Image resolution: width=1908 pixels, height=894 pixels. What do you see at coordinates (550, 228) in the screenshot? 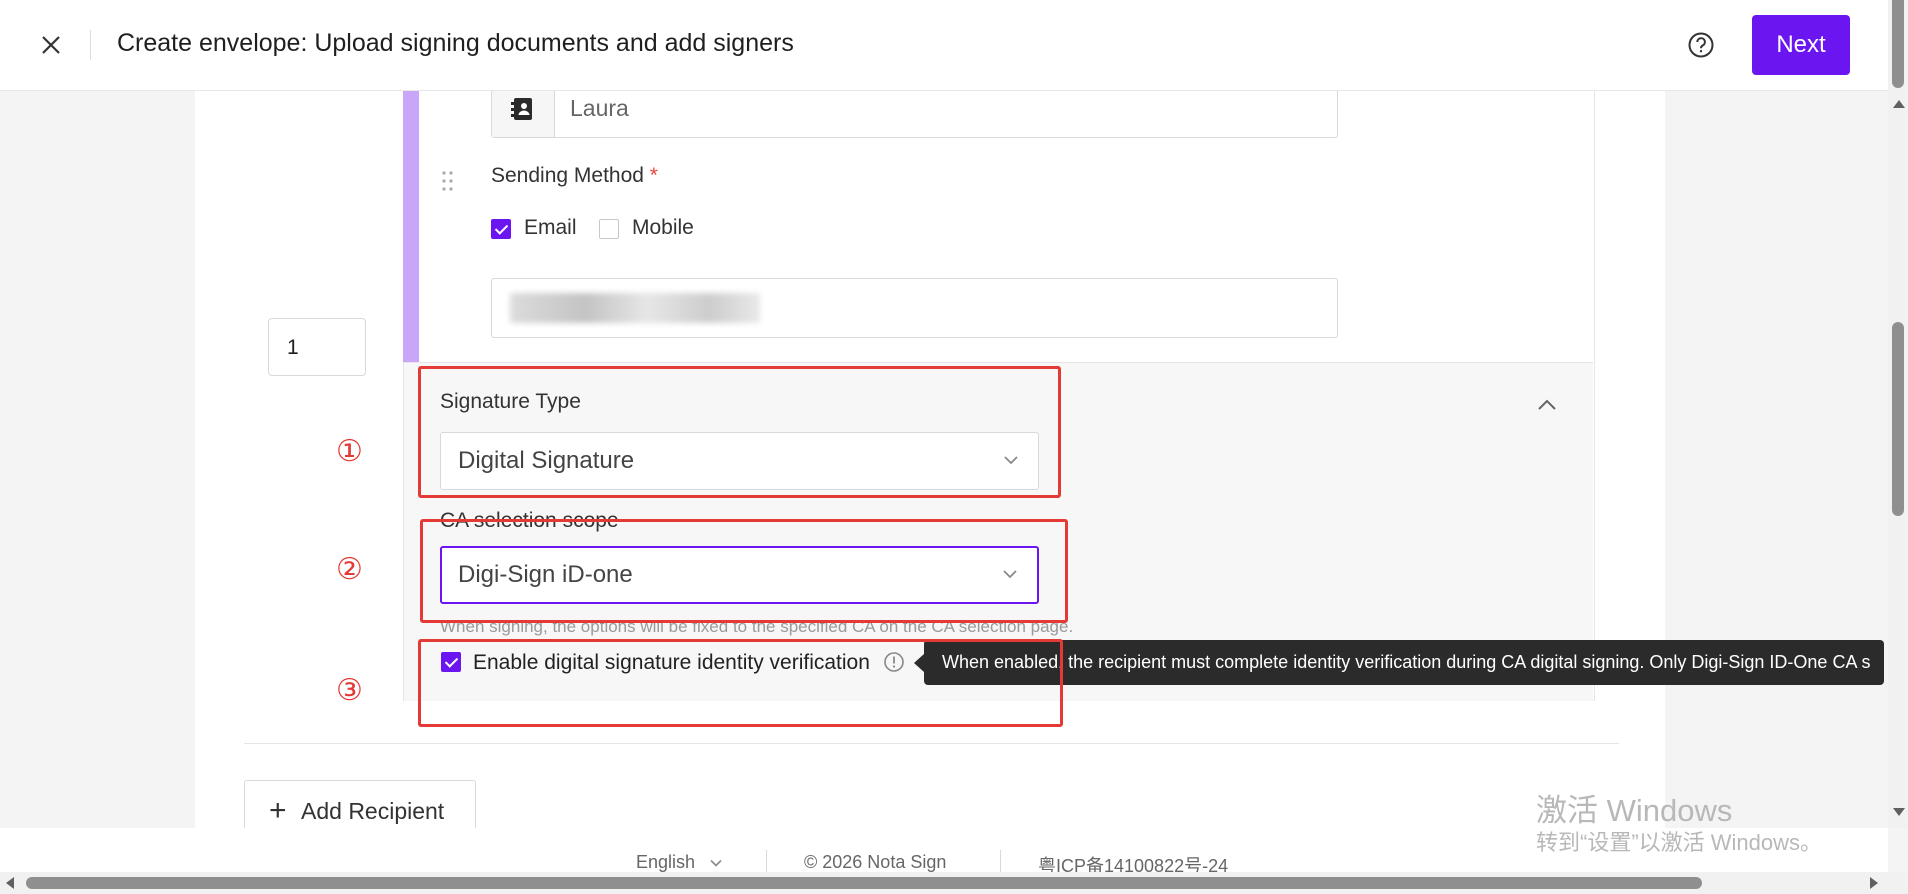
I see `email-checkbox-label: Email` at bounding box center [550, 228].